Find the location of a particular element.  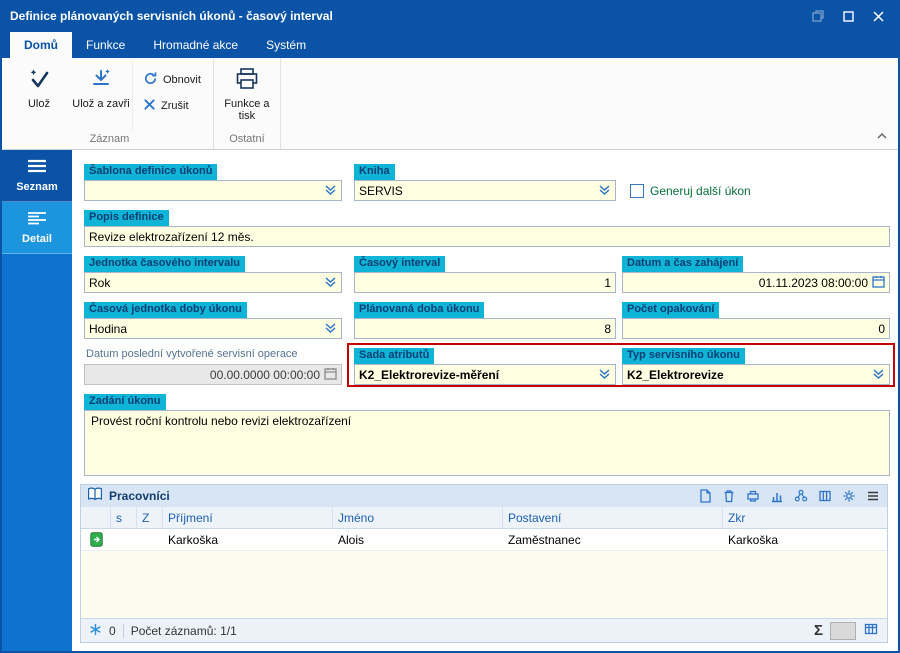

save-label: Ulož is located at coordinates (38, 103).